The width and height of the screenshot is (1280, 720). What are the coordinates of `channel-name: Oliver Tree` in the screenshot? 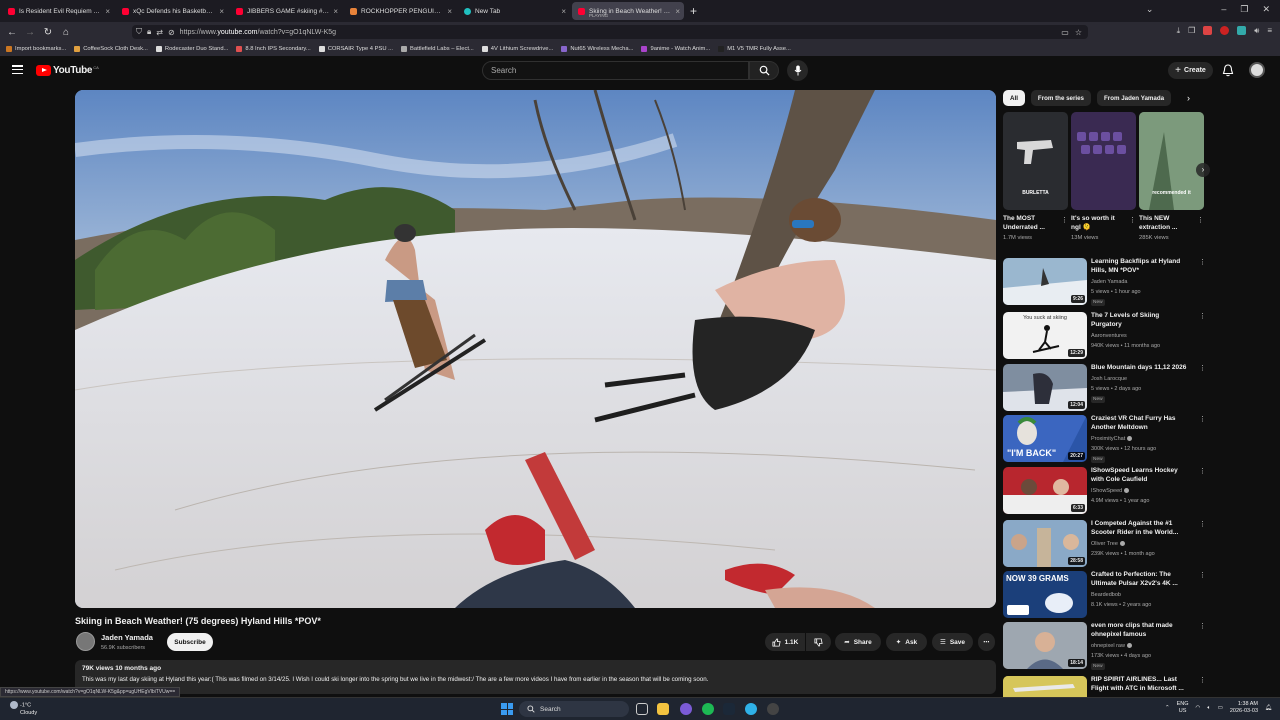 It's located at (1108, 544).